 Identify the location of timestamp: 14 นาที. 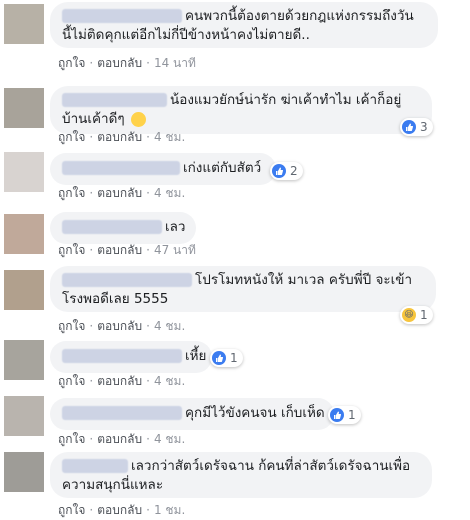
(175, 63).